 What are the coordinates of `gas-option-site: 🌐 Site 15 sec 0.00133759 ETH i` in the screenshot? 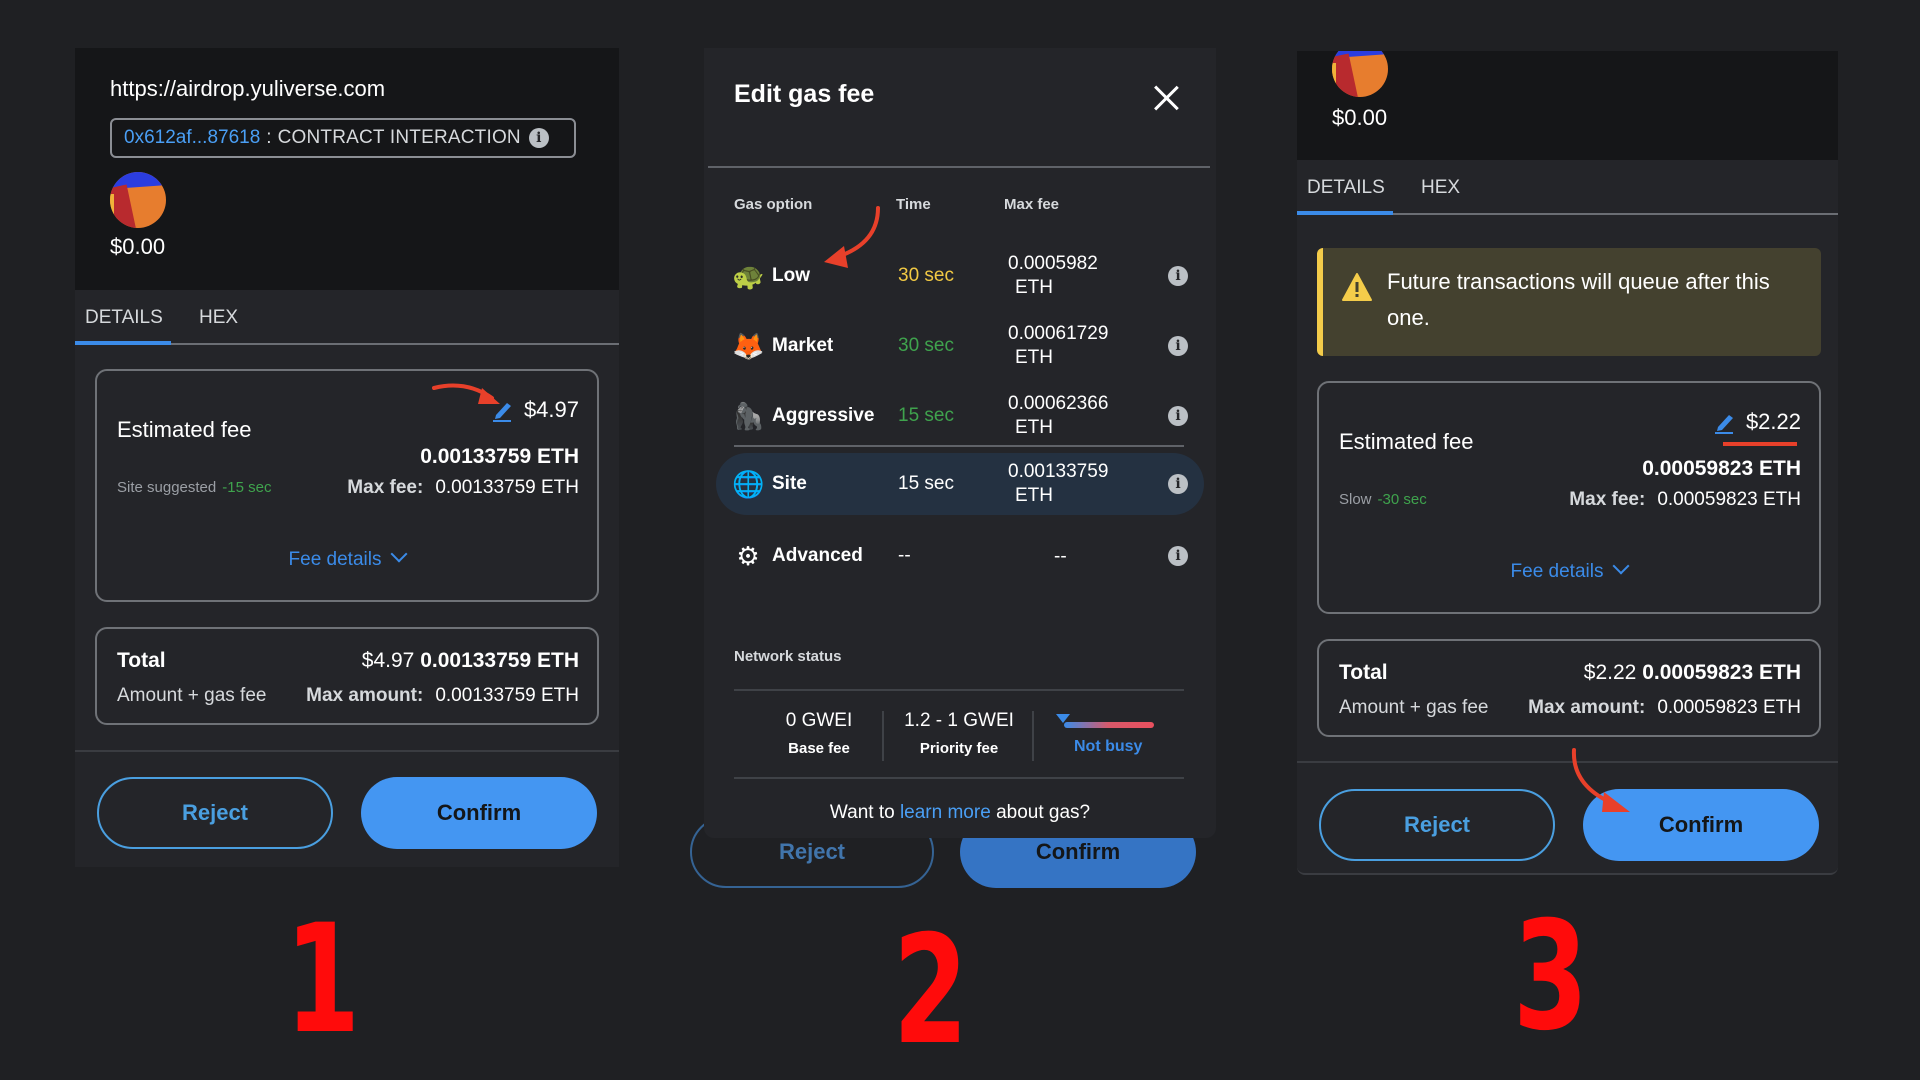 It's located at (960, 484).